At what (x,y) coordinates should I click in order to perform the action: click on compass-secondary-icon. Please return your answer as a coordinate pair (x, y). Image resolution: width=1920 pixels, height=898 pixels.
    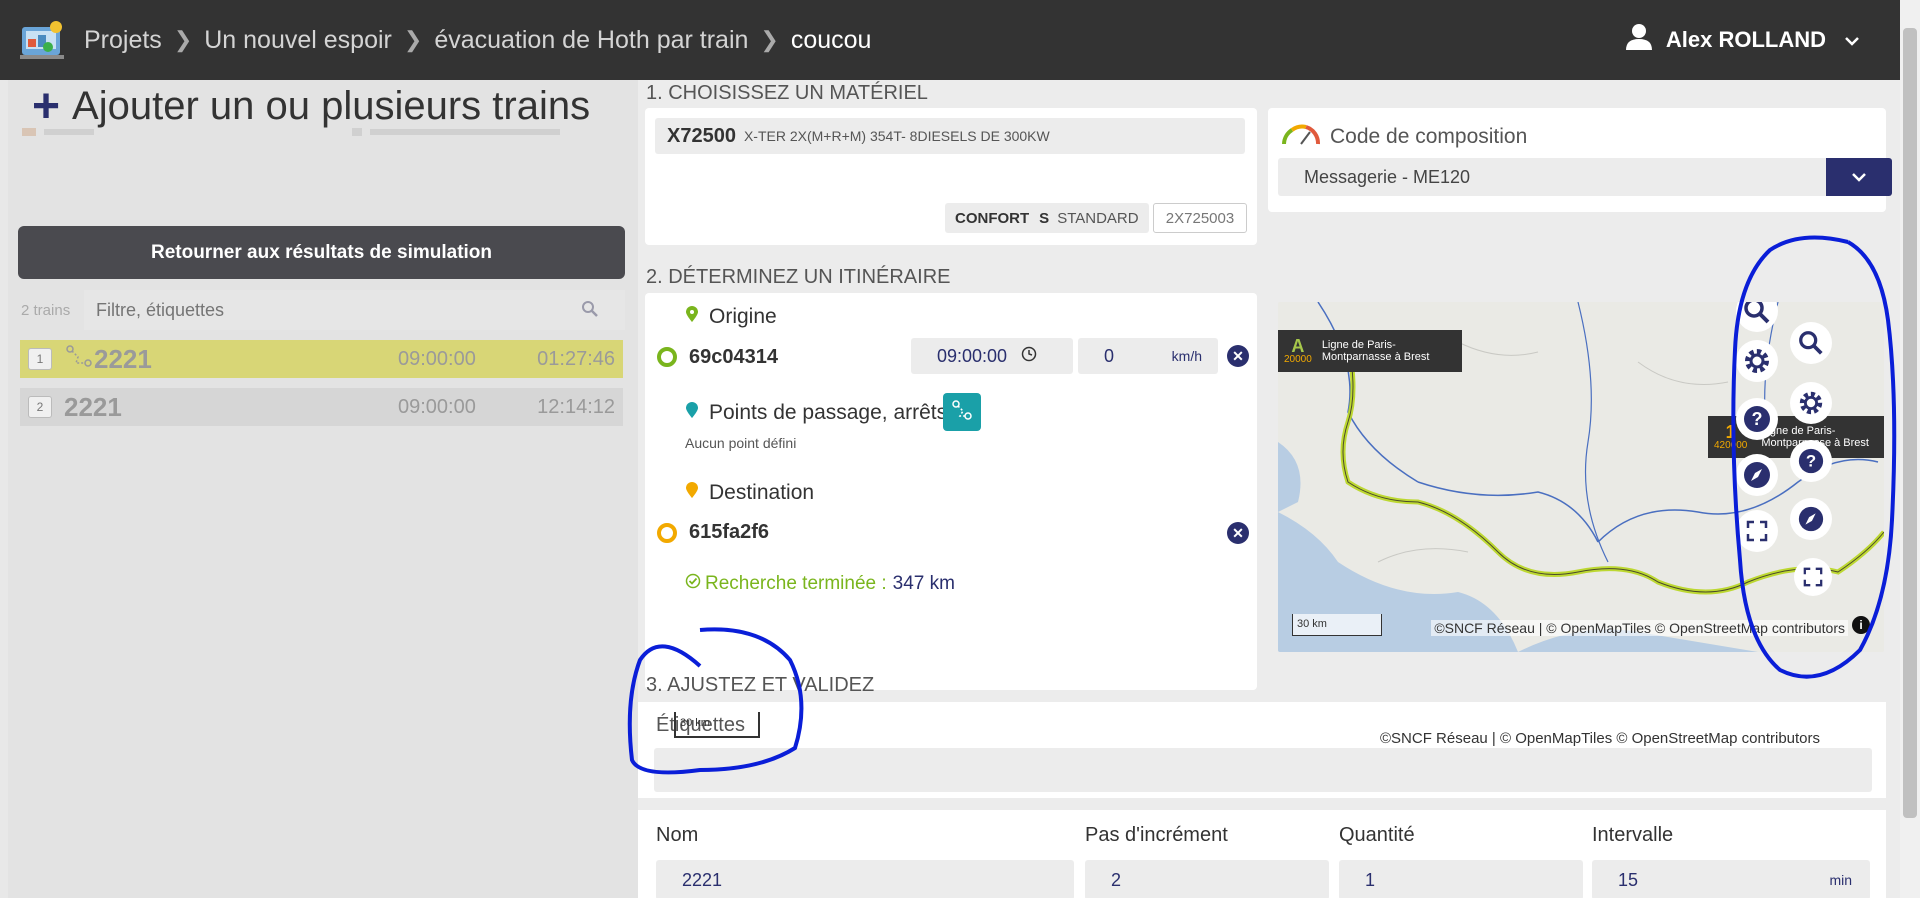
    Looking at the image, I should click on (1811, 519).